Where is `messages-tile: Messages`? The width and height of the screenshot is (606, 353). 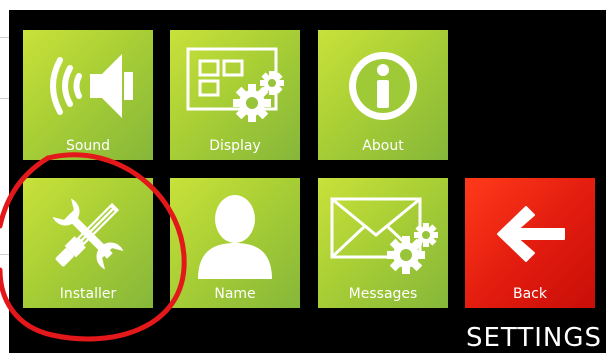
messages-tile: Messages is located at coordinates (383, 243).